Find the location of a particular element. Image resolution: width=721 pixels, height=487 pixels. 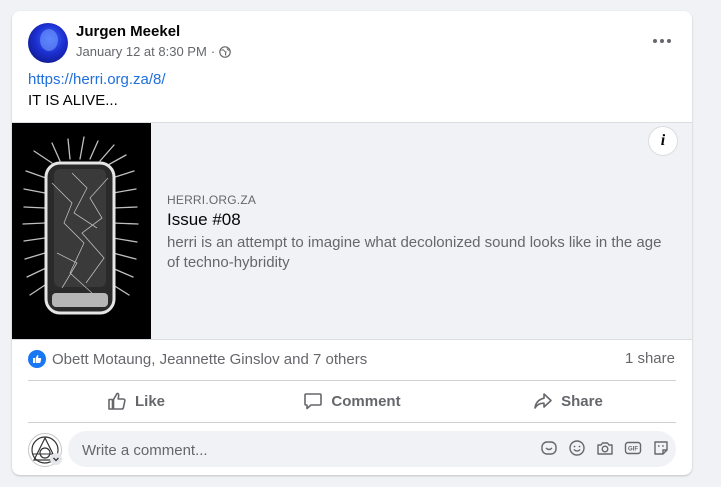

avatar-sticker-icon is located at coordinates (549, 448).